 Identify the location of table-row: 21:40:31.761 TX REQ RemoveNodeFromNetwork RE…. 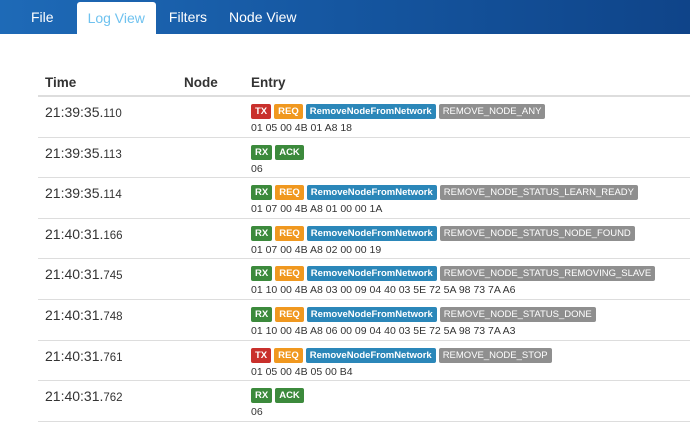
(364, 361).